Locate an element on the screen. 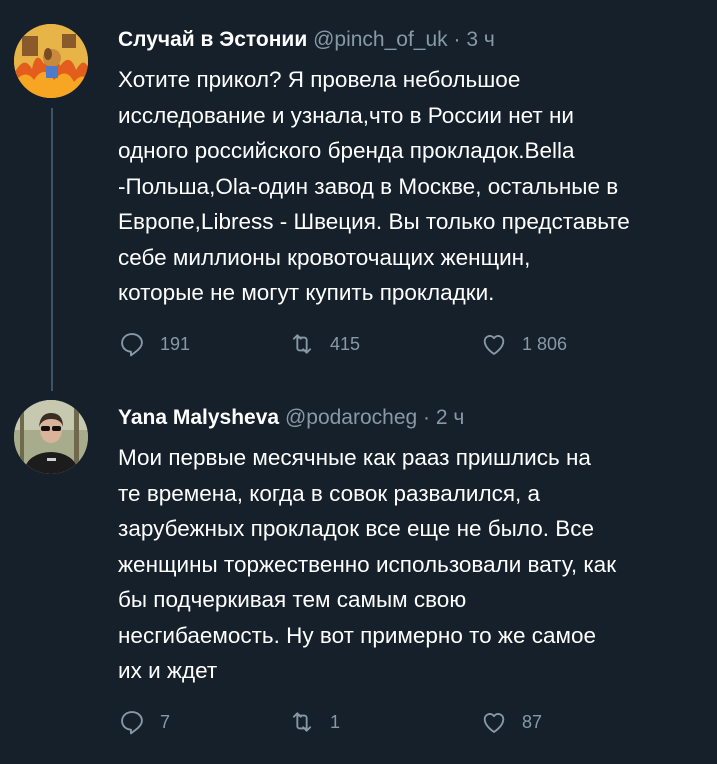 This screenshot has width=717, height=764. like-count: 87 is located at coordinates (532, 721).